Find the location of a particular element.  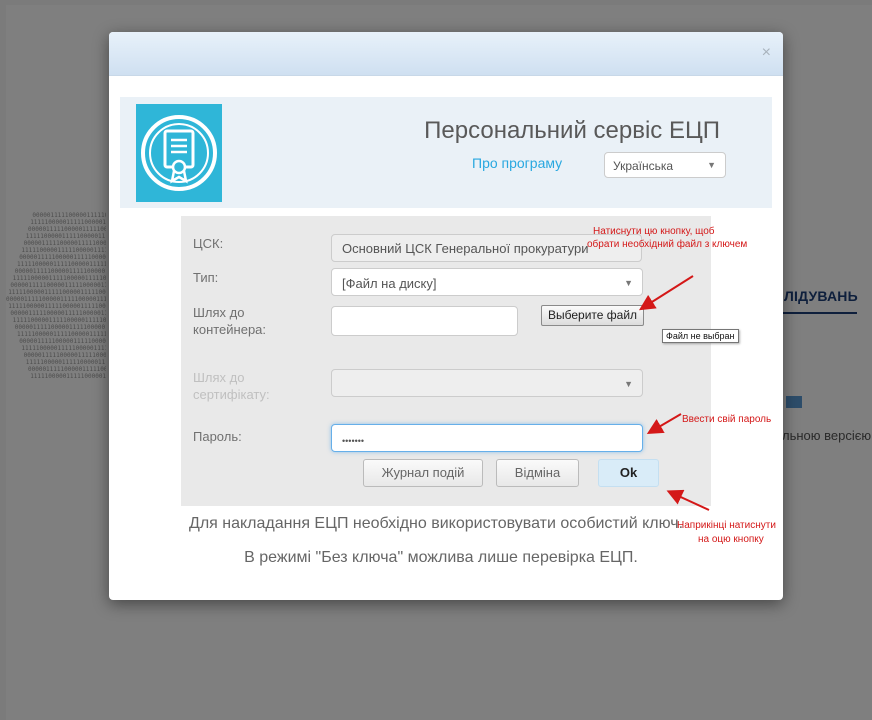

close-icon: × is located at coordinates (766, 53).